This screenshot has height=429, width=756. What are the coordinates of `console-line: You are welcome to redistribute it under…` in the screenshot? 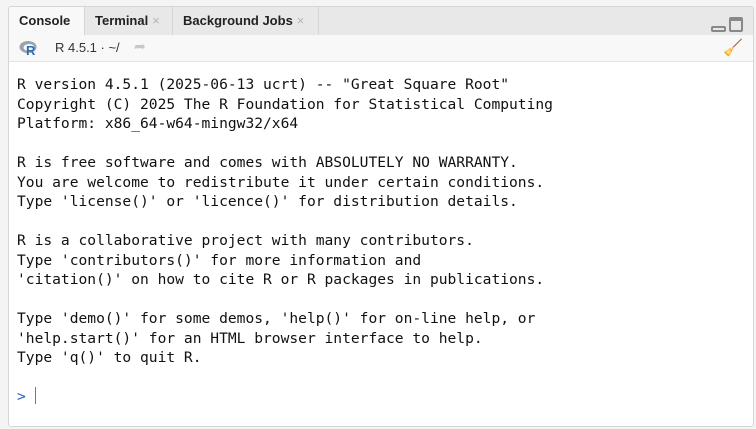 It's located at (281, 182).